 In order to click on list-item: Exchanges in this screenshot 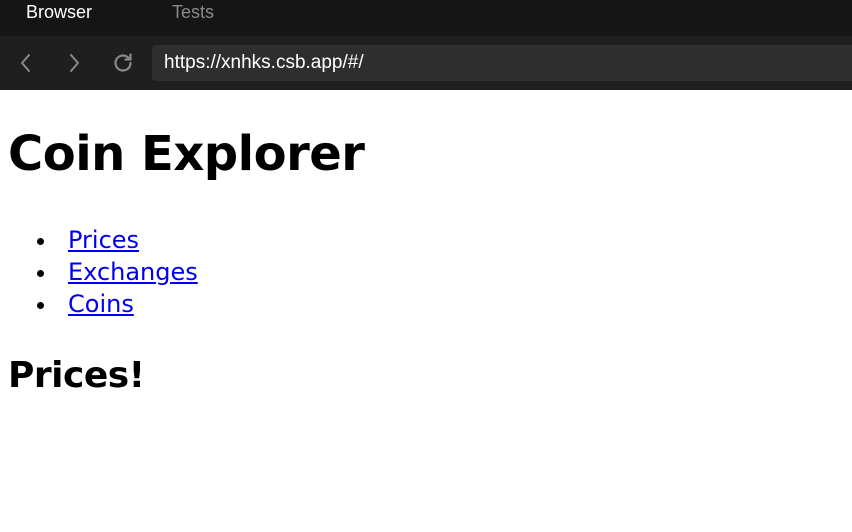, I will do `click(113, 272)`.